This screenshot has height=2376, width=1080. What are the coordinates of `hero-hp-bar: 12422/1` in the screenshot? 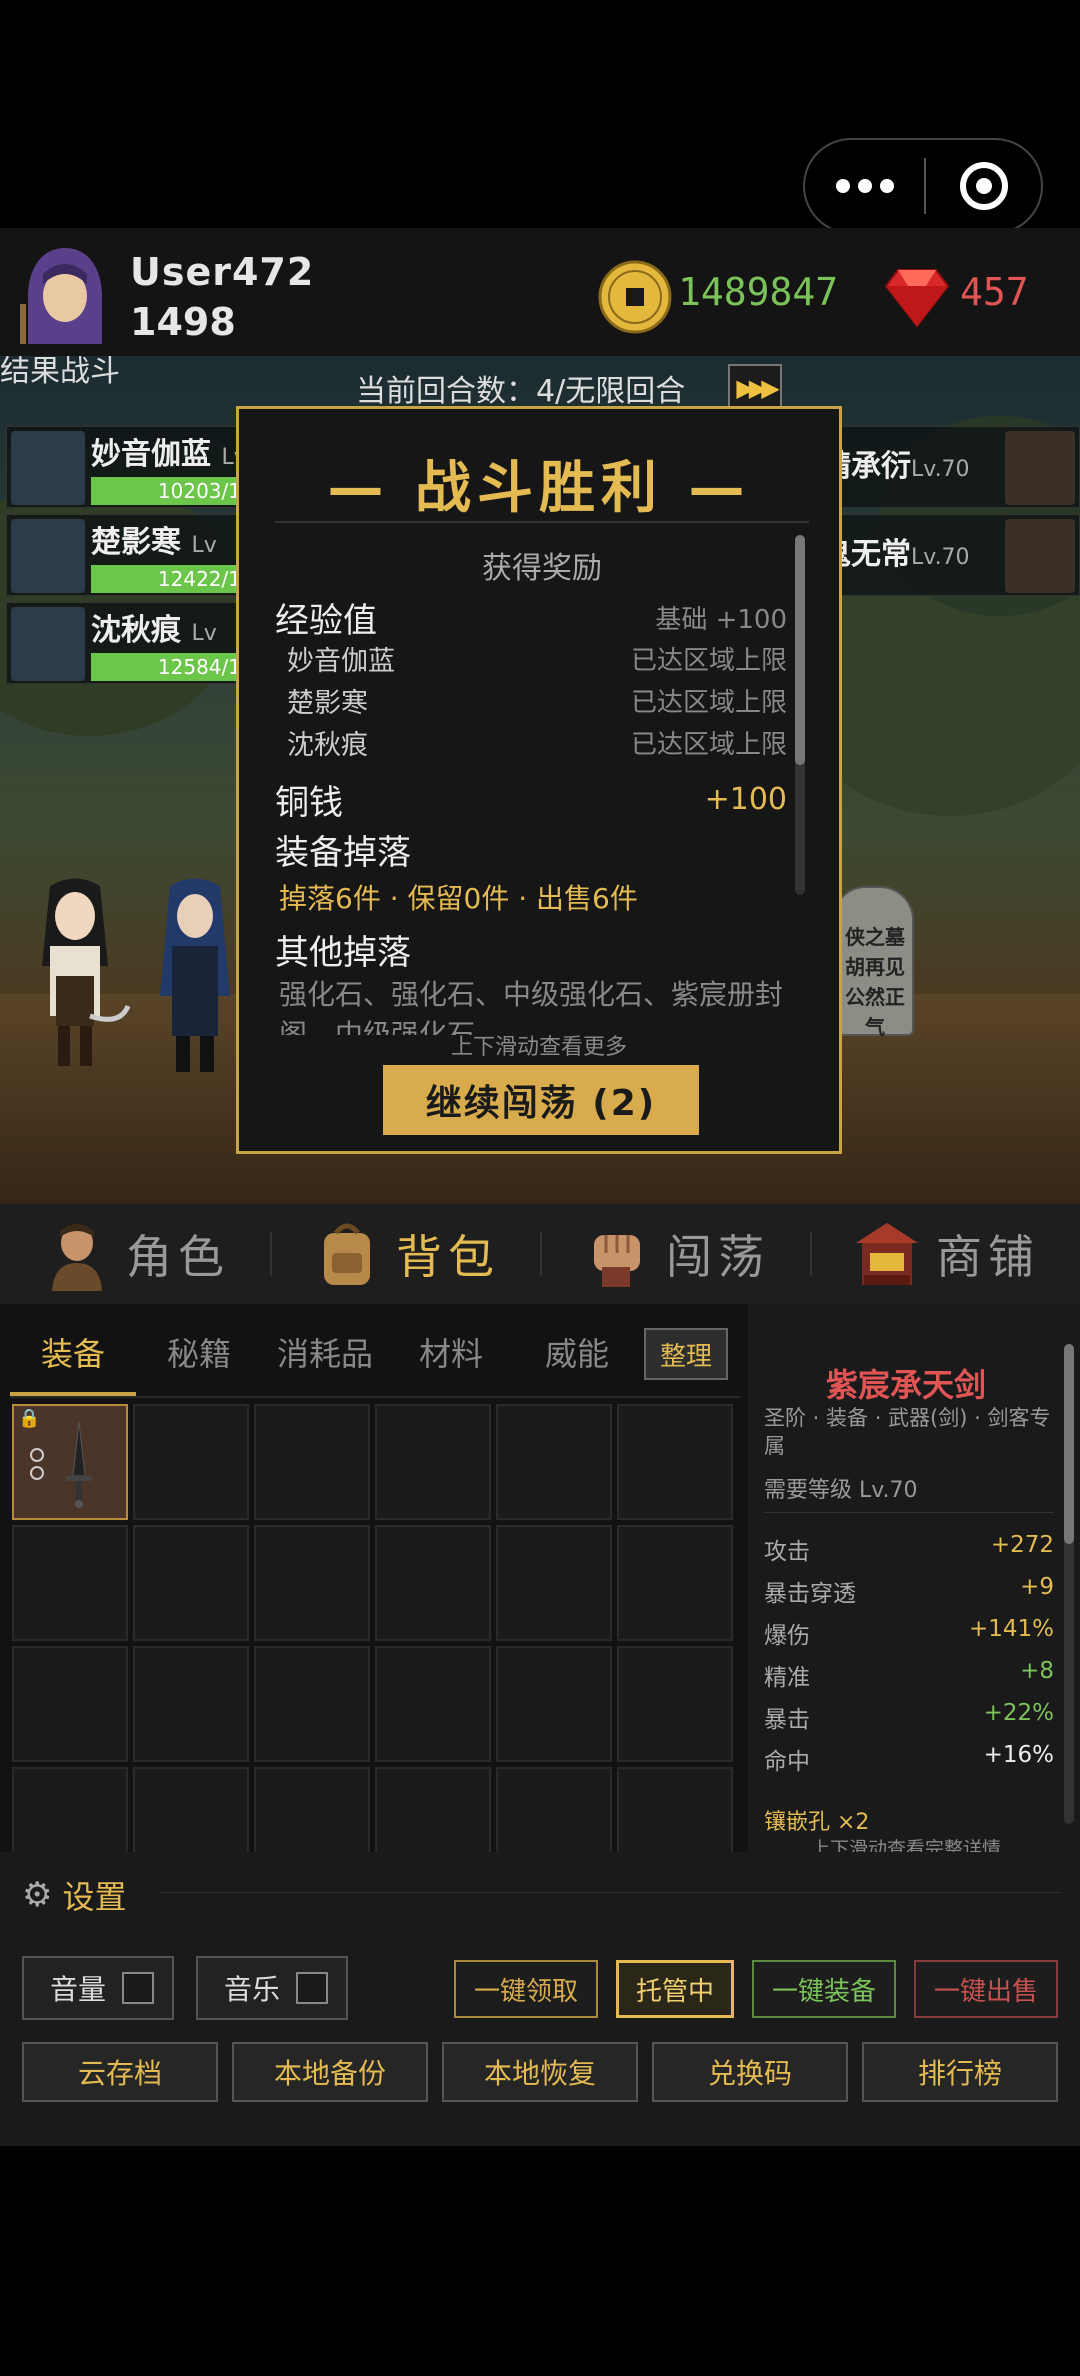 It's located at (171, 579).